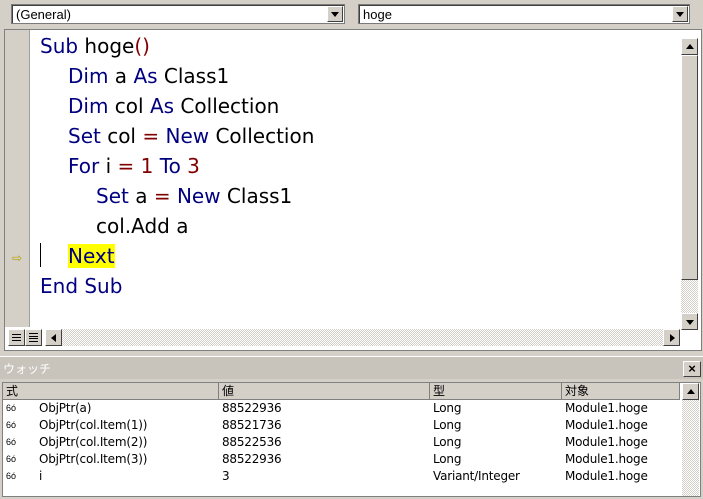  I want to click on full-module-view-button, so click(33, 337).